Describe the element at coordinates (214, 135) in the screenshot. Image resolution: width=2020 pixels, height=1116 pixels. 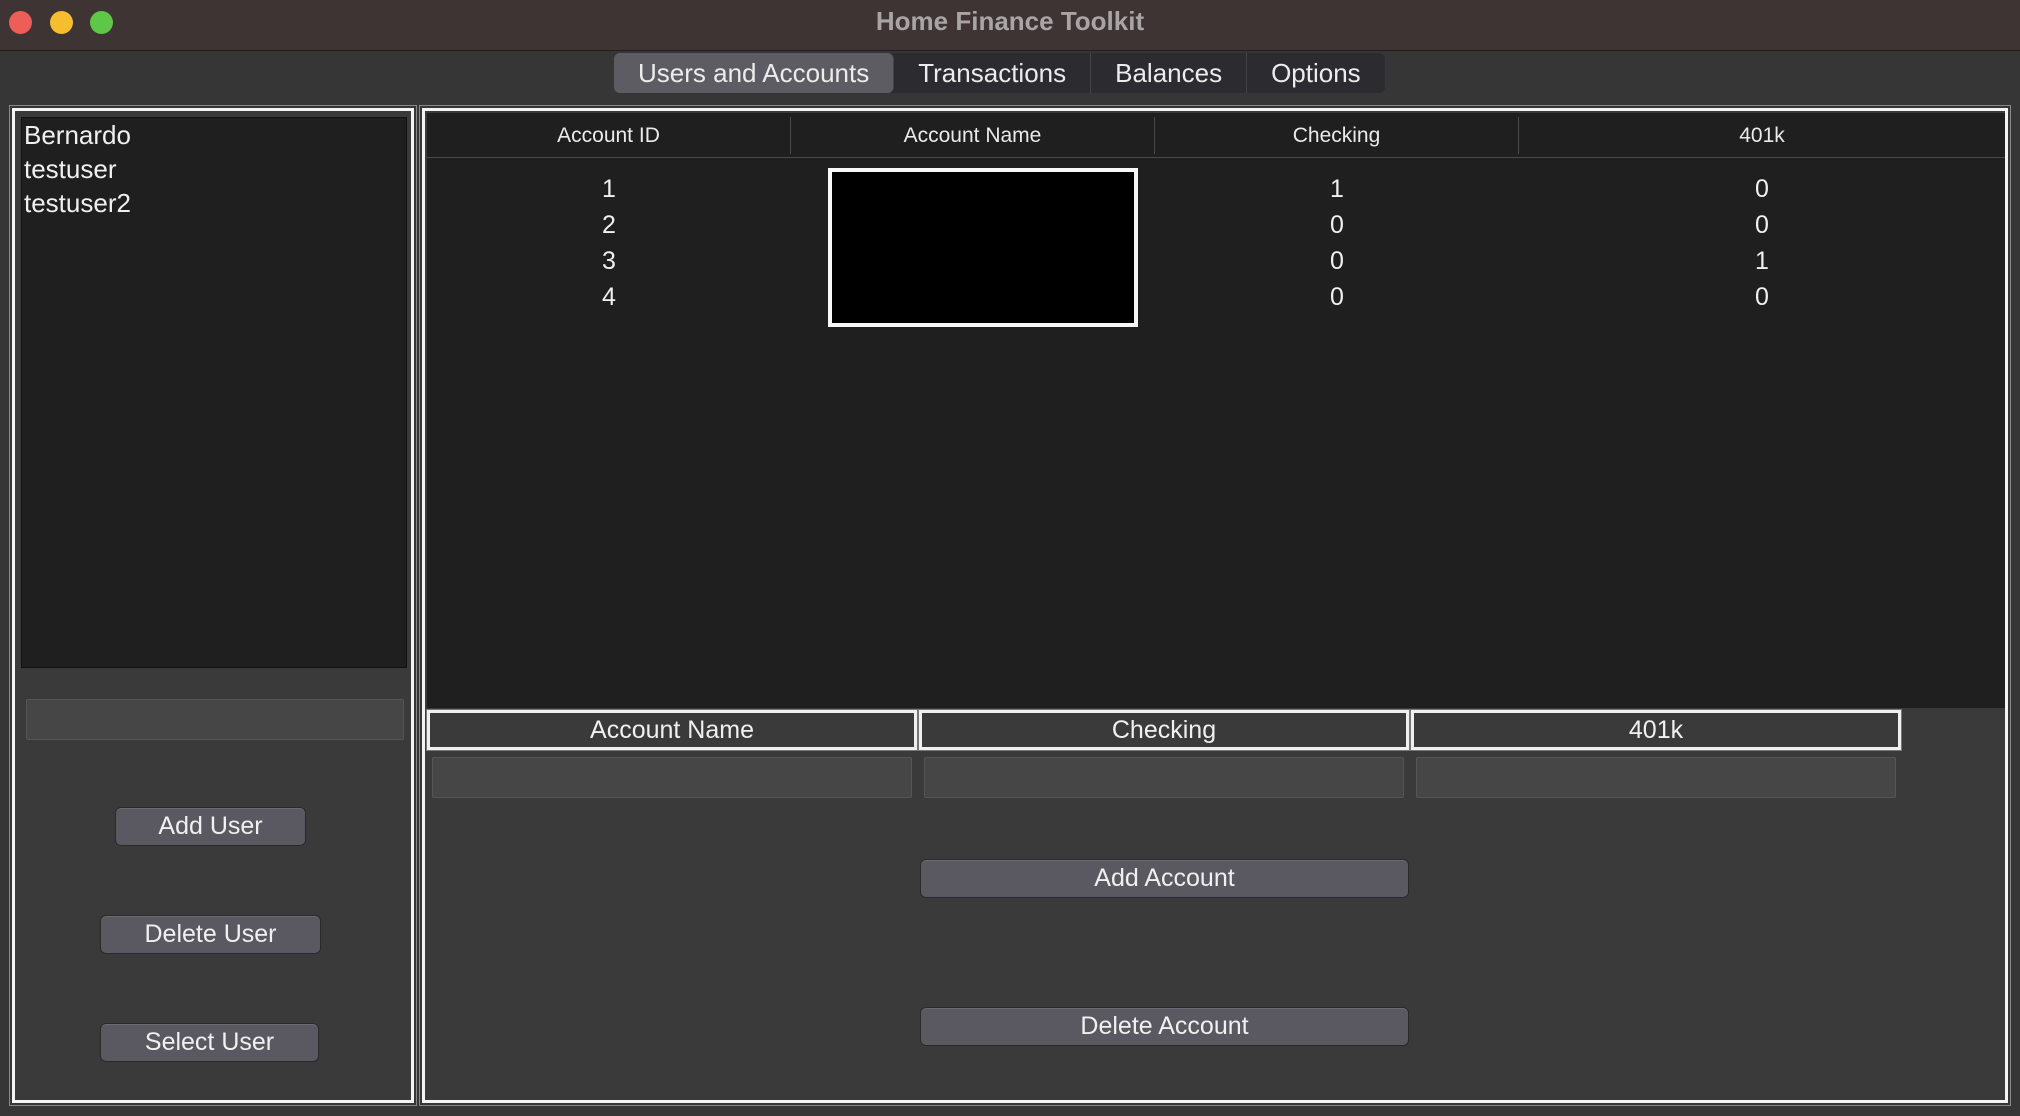
I see `user-item-bernardo: Bernardo` at that location.